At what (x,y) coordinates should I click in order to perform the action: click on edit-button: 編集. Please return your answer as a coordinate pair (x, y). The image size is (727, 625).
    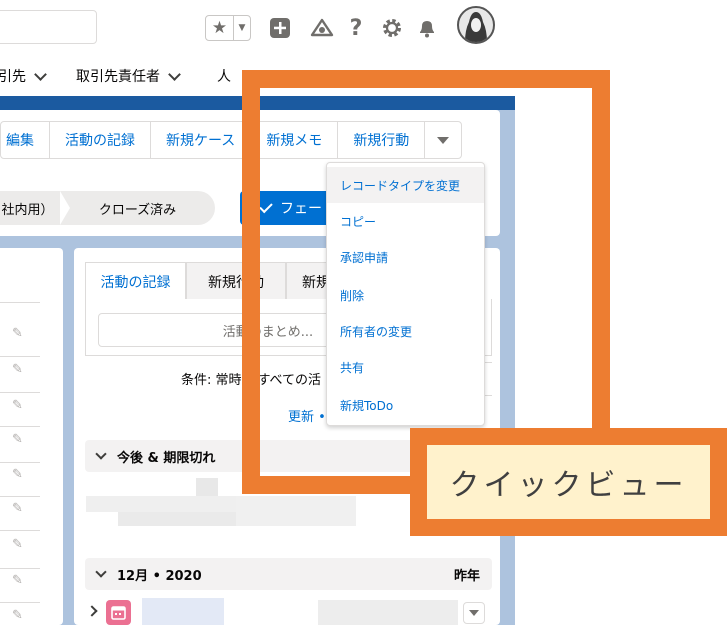
    Looking at the image, I should click on (25, 140).